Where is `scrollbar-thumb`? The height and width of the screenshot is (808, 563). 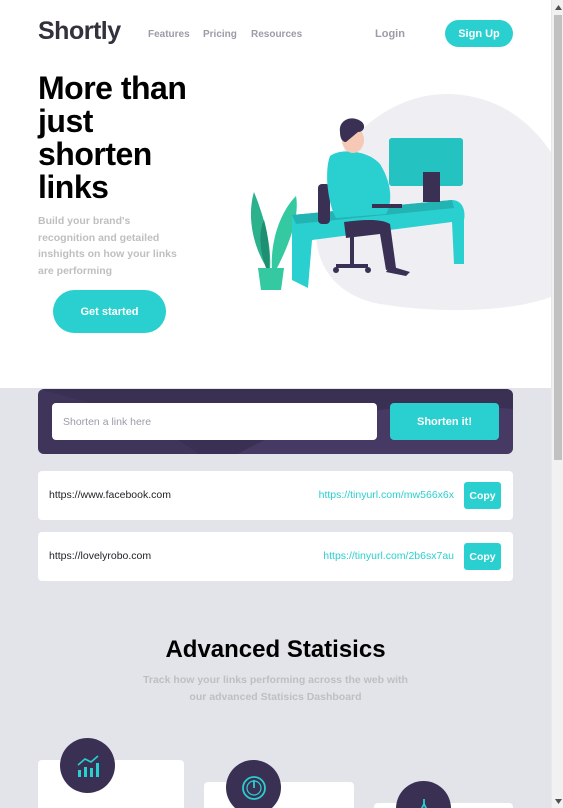
scrollbar-thumb is located at coordinates (558, 237).